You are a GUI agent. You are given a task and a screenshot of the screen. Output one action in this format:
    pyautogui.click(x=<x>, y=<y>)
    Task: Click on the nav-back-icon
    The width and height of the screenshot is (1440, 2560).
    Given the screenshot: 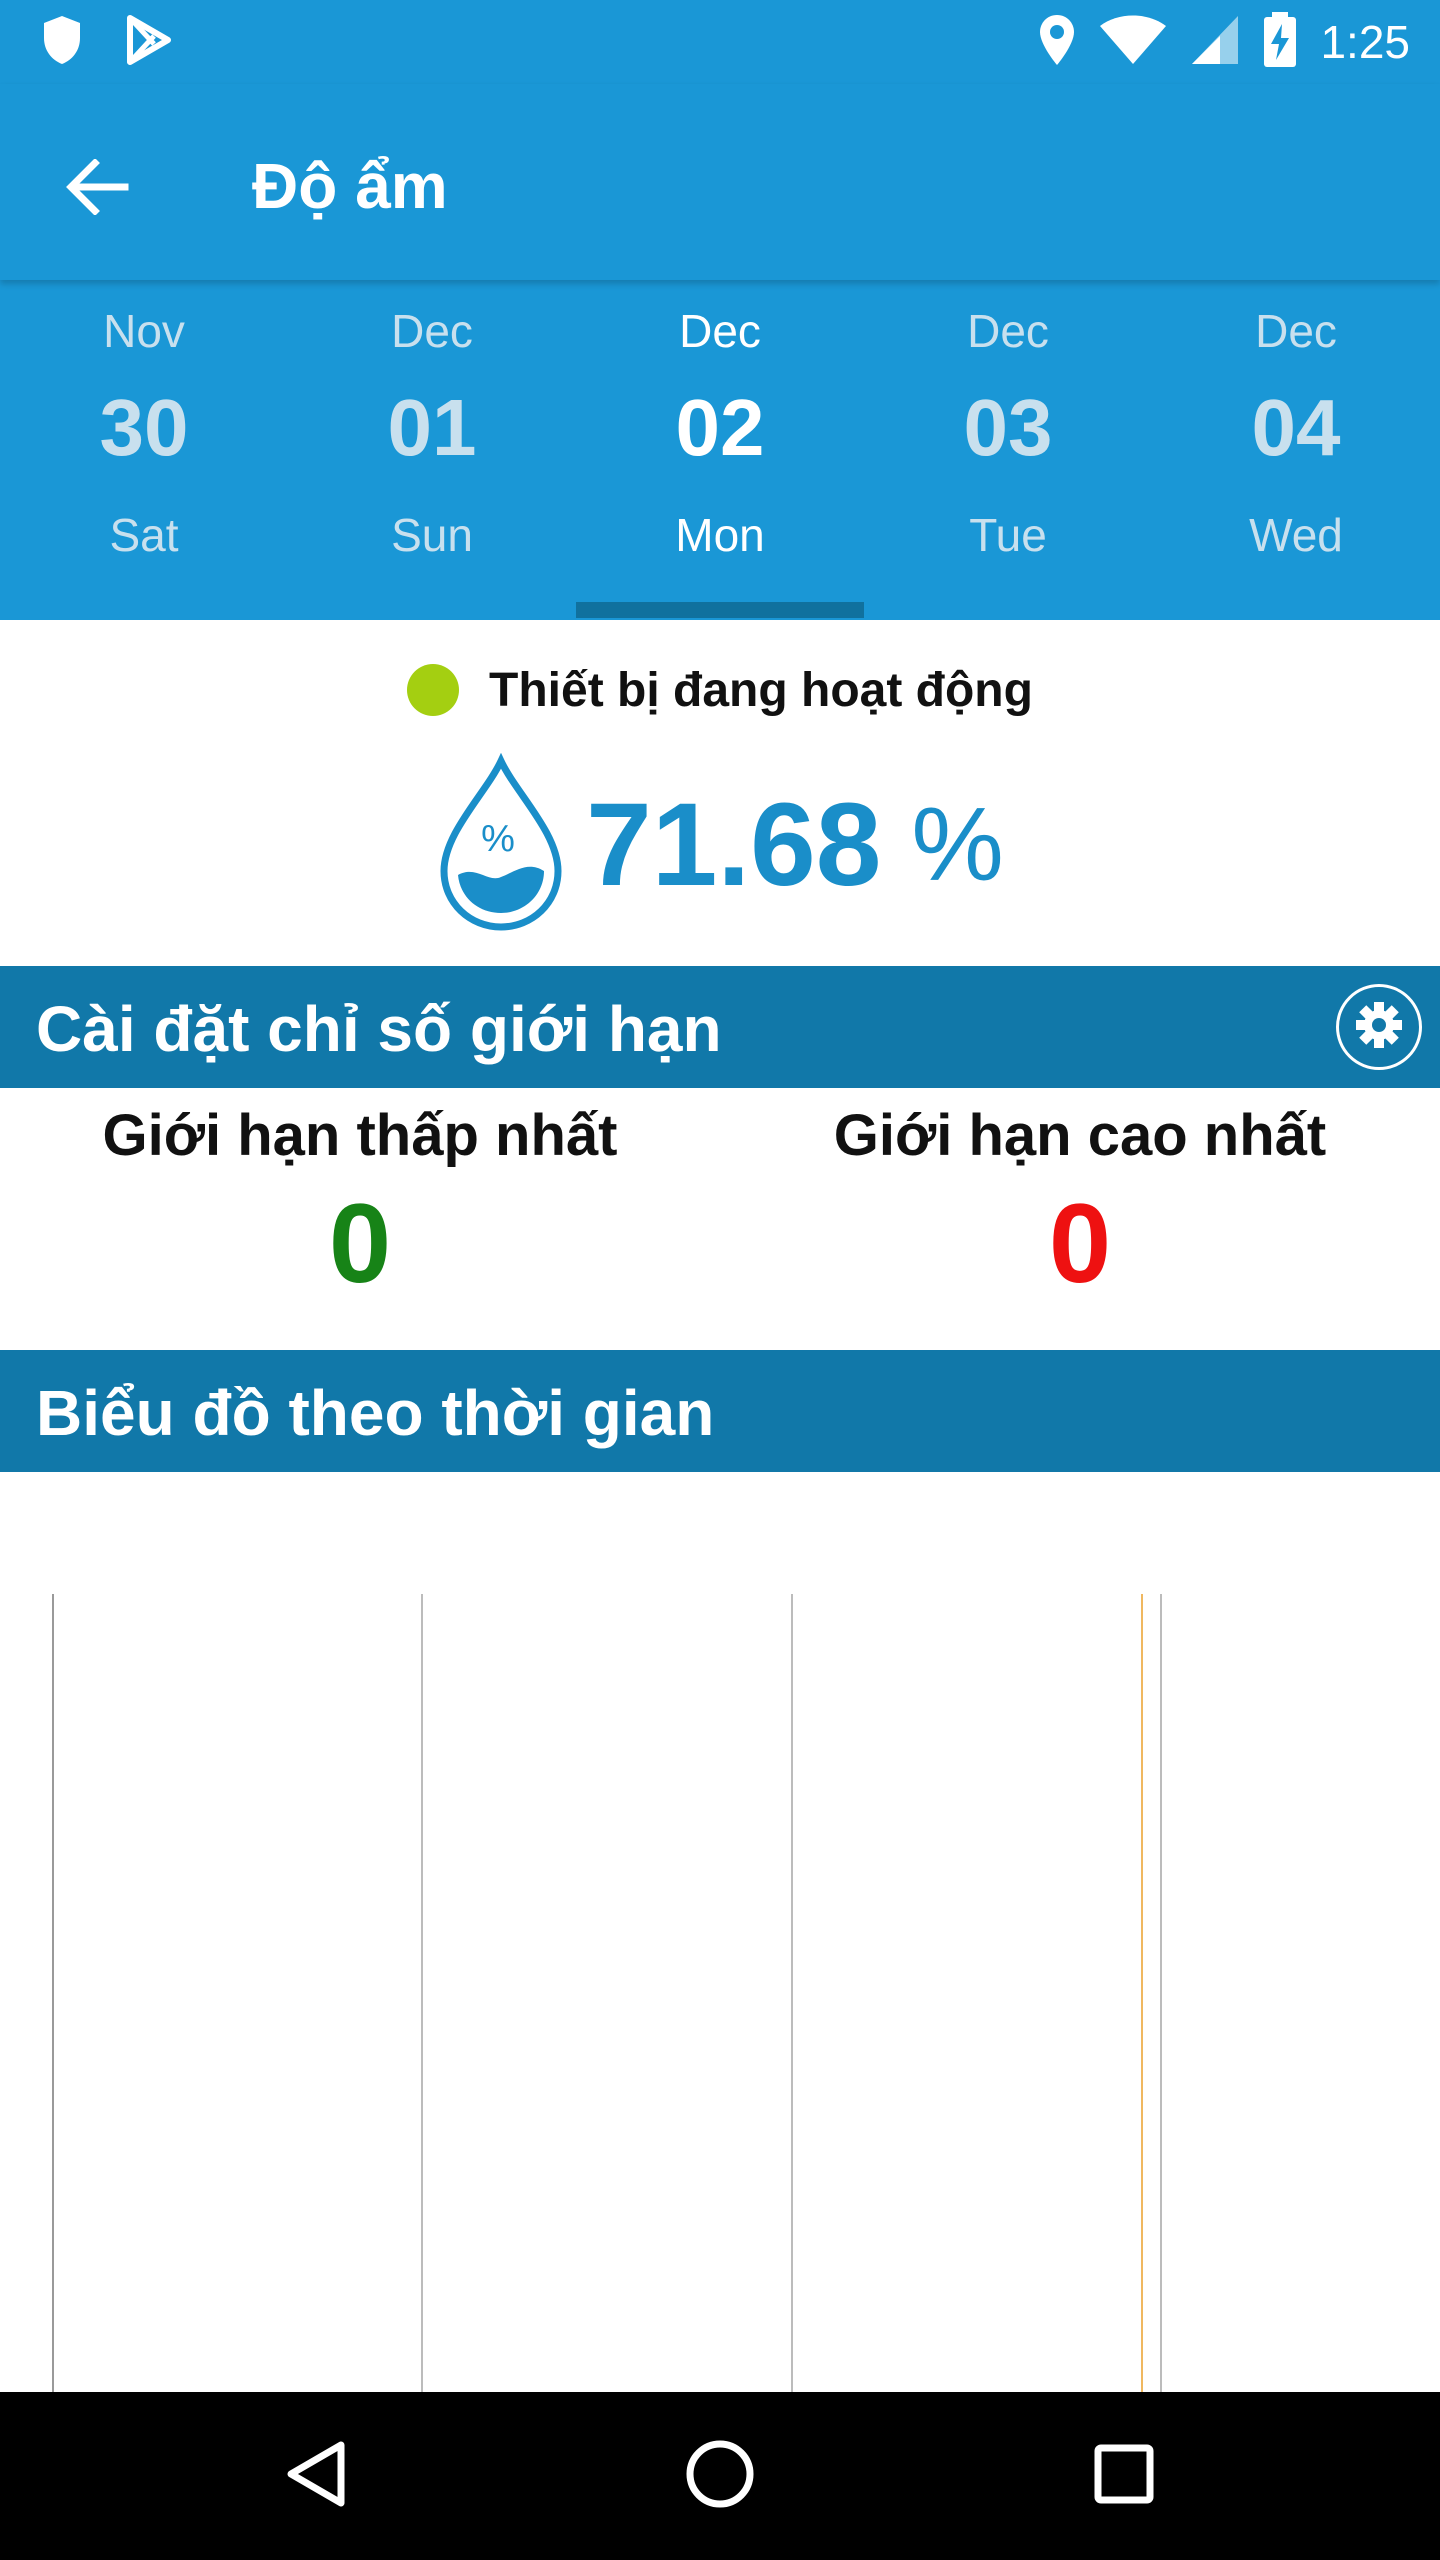 What is the action you would take?
    pyautogui.click(x=316, y=2476)
    